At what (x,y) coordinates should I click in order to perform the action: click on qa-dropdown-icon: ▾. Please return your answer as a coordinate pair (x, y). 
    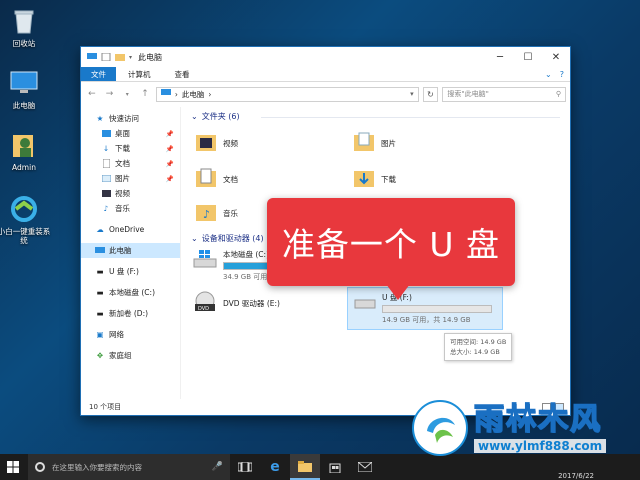
    Looking at the image, I should click on (130, 57).